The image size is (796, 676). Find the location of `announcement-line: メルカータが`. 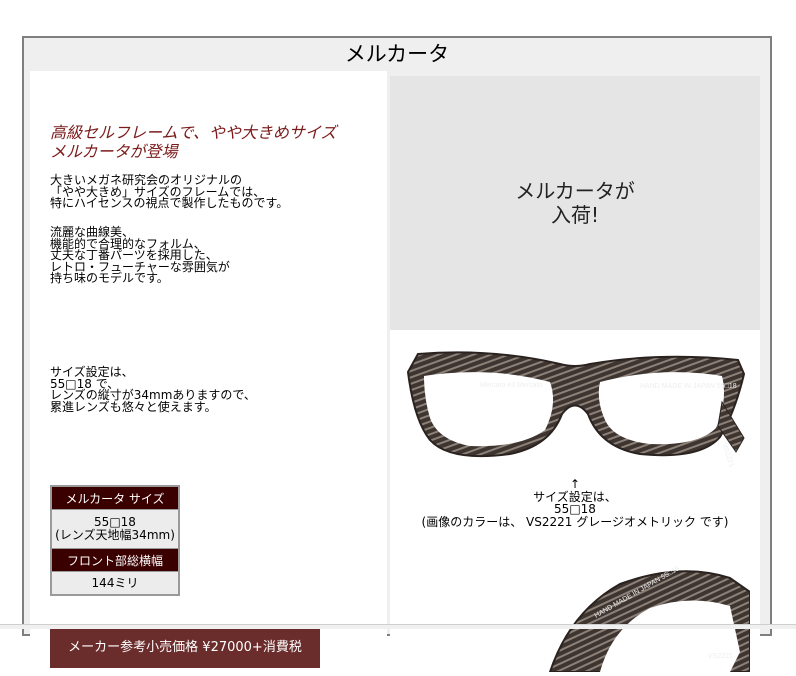

announcement-line: メルカータが is located at coordinates (575, 191).